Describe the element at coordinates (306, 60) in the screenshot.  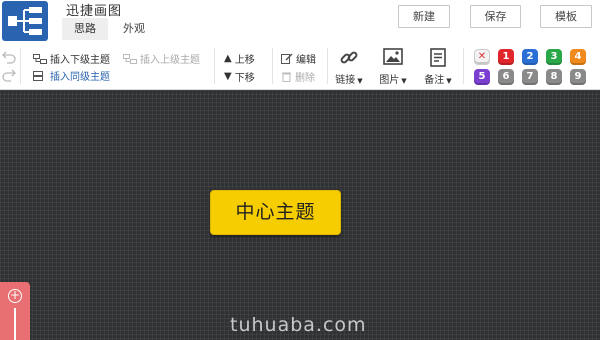
I see `edit-label: 编辑` at that location.